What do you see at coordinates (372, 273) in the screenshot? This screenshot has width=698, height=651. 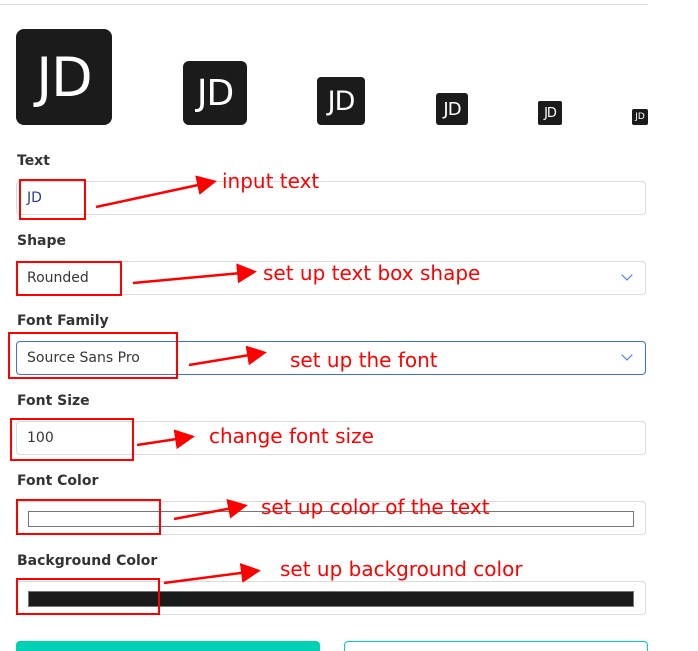 I see `annotation-note: set up text box shape` at bounding box center [372, 273].